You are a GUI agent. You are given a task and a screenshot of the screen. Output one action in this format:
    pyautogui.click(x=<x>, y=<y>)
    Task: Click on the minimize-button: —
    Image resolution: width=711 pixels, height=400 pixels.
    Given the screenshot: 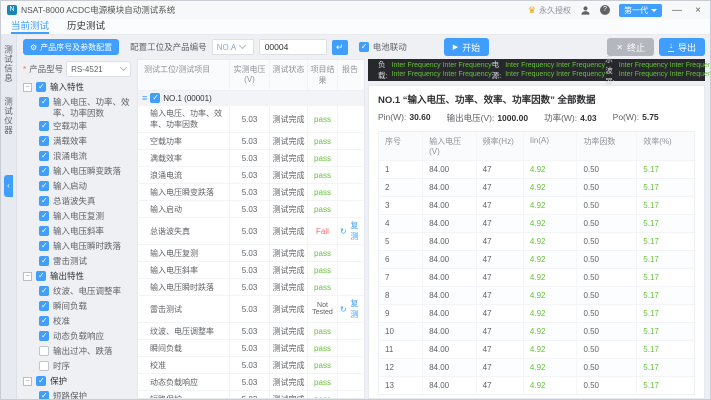 What is the action you would take?
    pyautogui.click(x=677, y=10)
    